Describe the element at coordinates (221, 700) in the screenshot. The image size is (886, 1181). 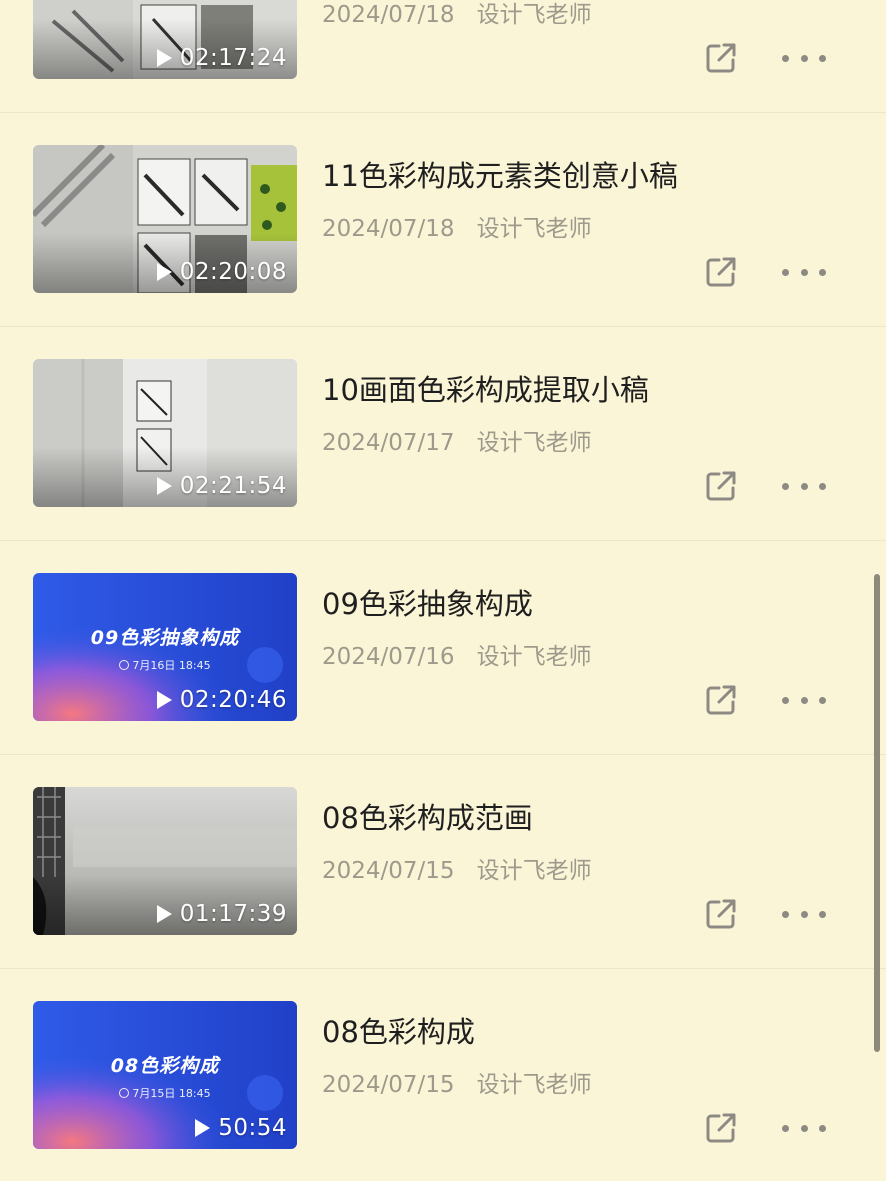
I see `video-duration: 02:20:46` at that location.